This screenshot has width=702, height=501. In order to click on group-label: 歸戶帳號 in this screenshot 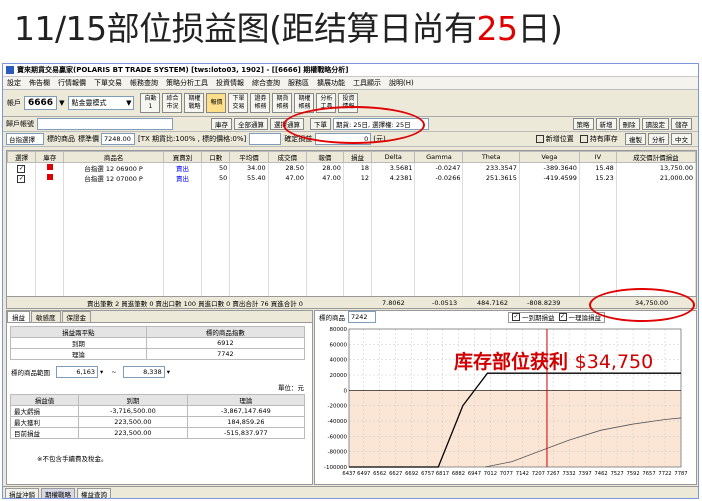, I will do `click(20, 124)`.